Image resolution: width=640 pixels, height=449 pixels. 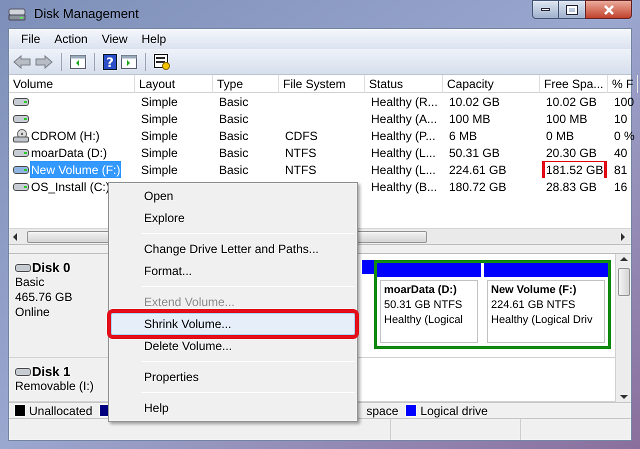 What do you see at coordinates (22, 61) in the screenshot?
I see `back-arrow-icon` at bounding box center [22, 61].